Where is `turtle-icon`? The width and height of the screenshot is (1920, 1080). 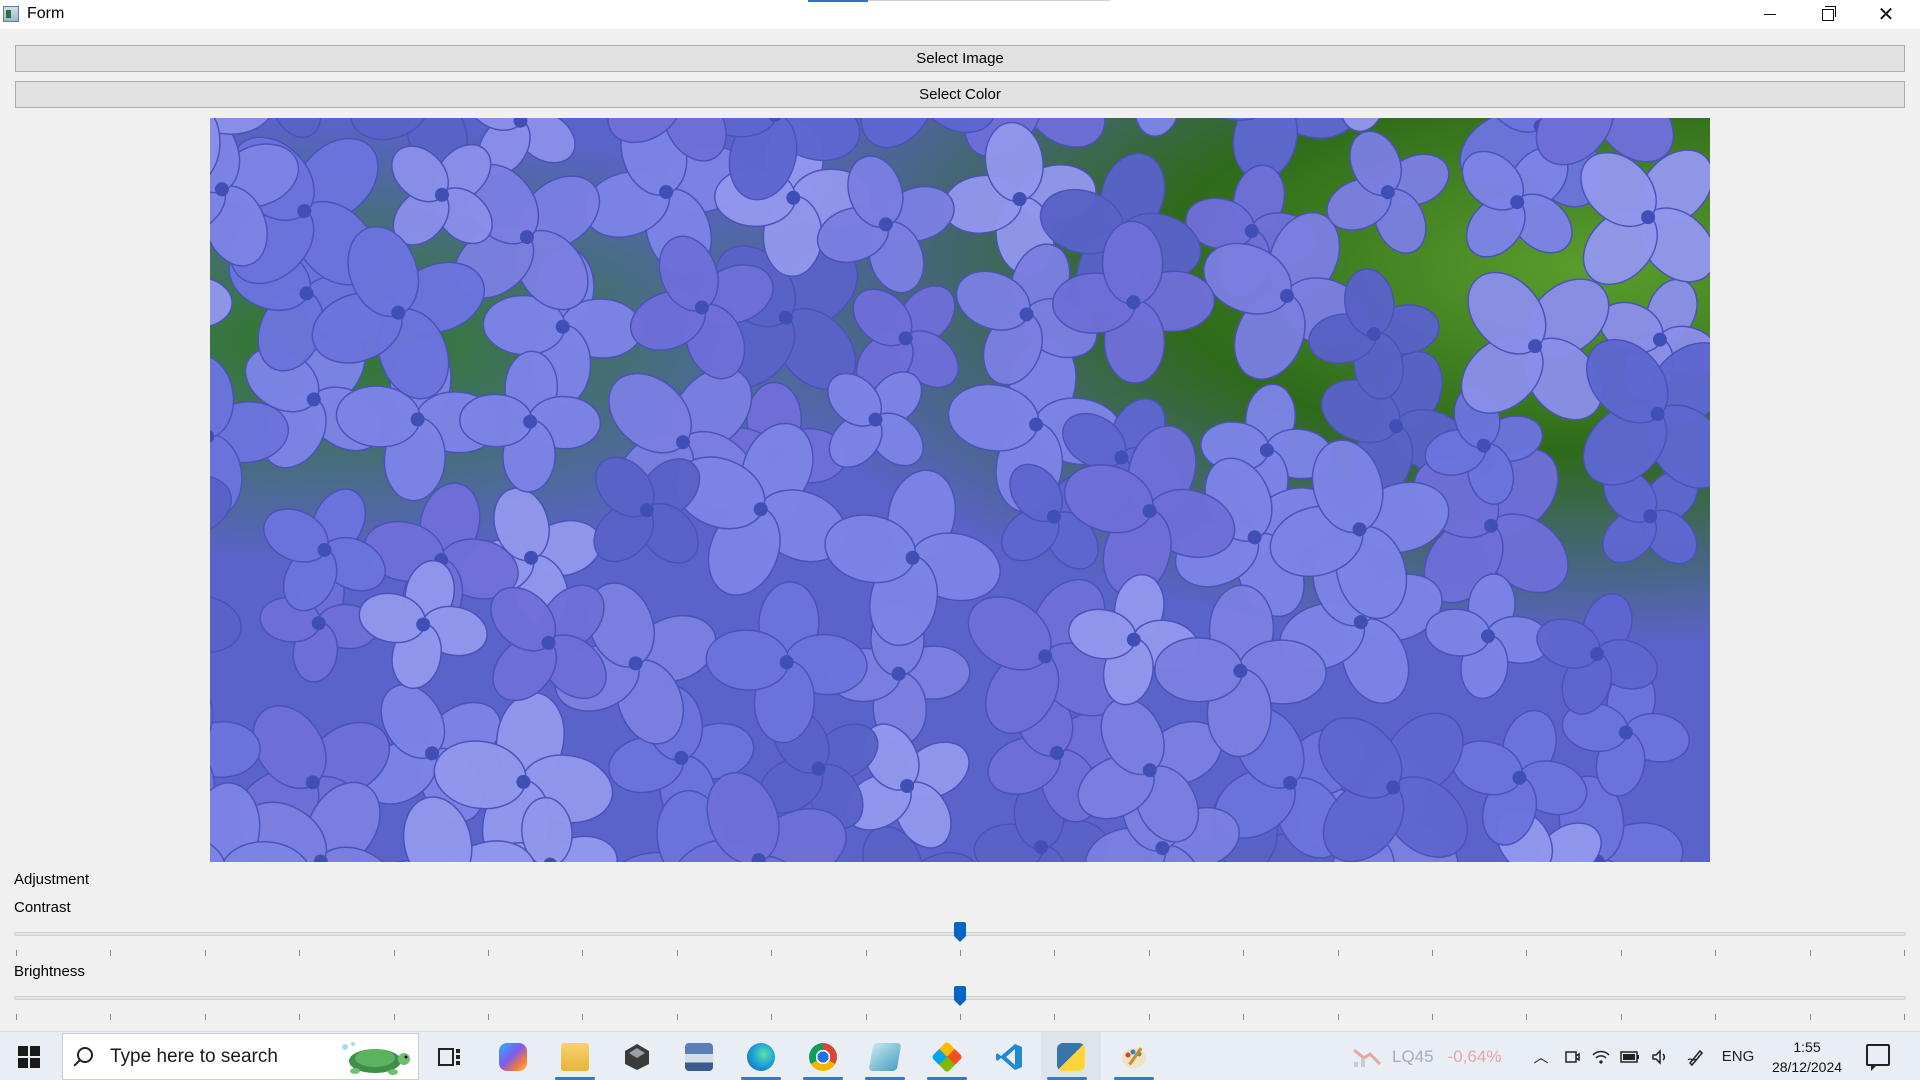
turtle-icon is located at coordinates (376, 1058).